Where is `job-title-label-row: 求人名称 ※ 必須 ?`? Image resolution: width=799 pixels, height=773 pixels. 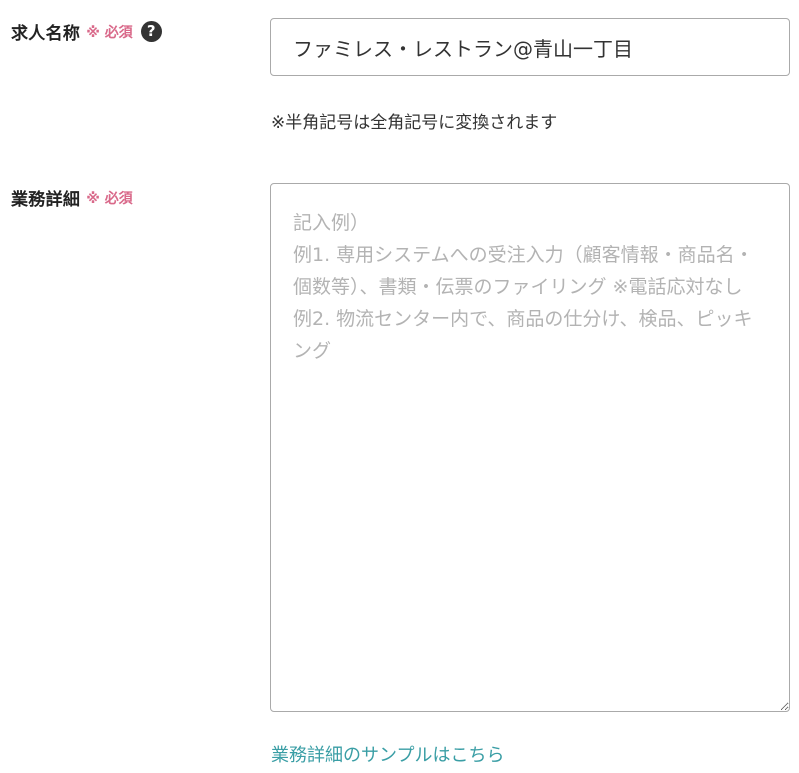
job-title-label-row: 求人名称 ※ 必須 ? is located at coordinates (86, 31).